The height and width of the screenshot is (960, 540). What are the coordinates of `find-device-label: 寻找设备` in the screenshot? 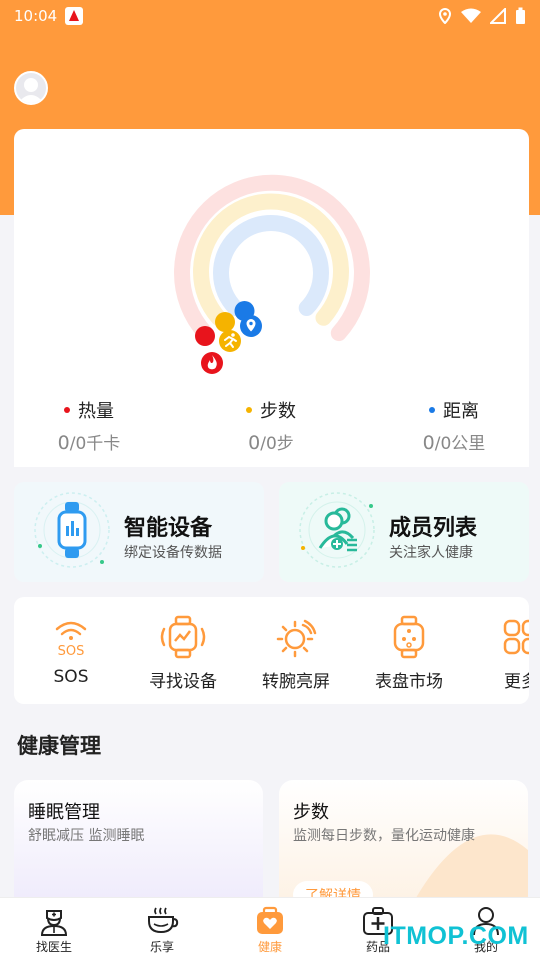 It's located at (183, 682).